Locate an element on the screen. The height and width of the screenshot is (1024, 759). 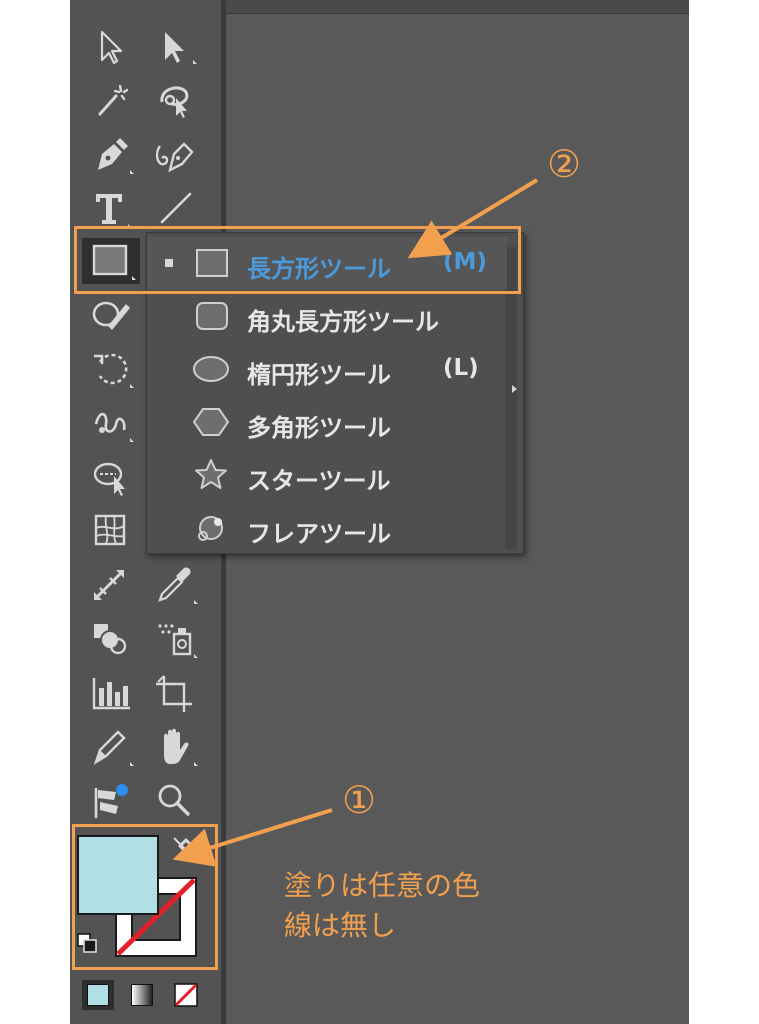
curvature-tool is located at coordinates (175, 155).